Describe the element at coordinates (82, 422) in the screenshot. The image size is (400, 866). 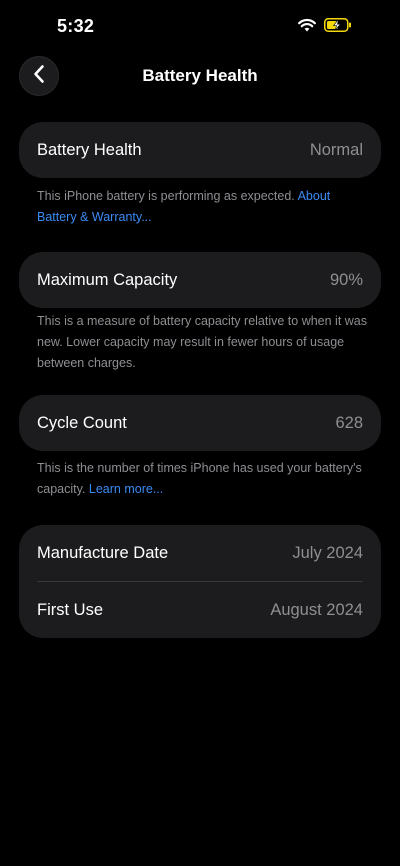
I see `cycle-count-label: Cycle Count` at that location.